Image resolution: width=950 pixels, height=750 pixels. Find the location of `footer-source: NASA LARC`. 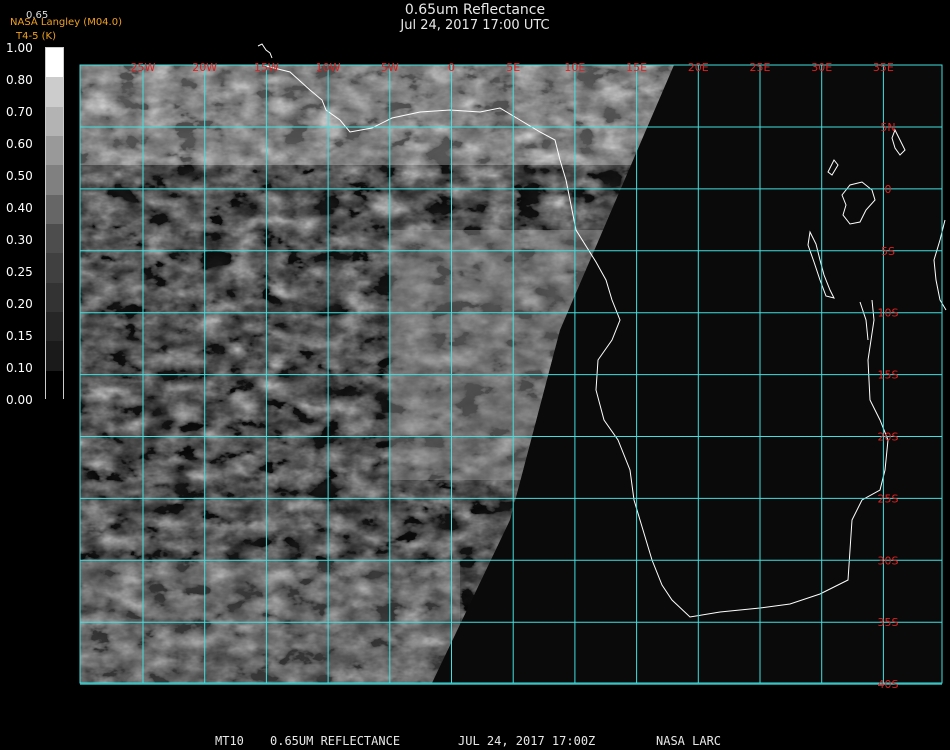

footer-source: NASA LARC is located at coordinates (689, 741).